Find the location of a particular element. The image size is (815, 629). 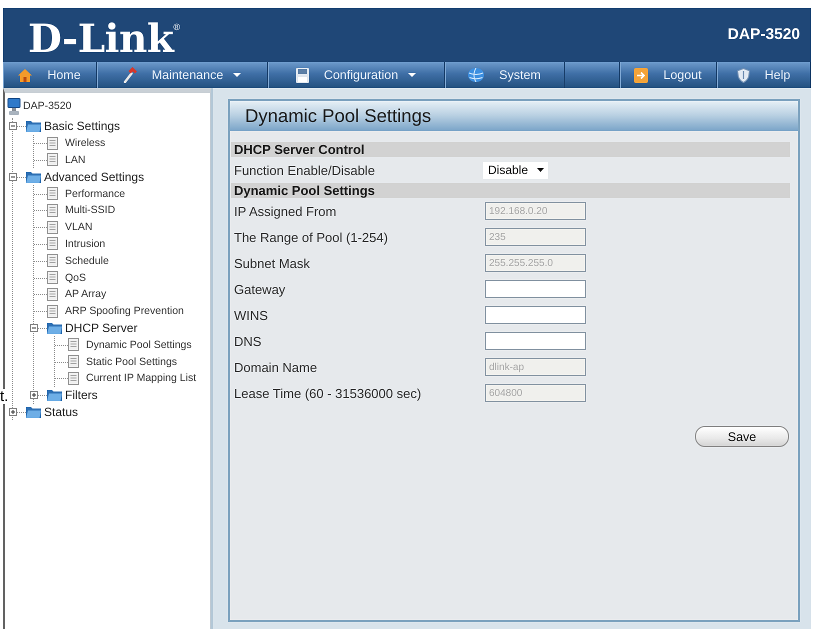

model-label: DAP-3520 is located at coordinates (764, 35).